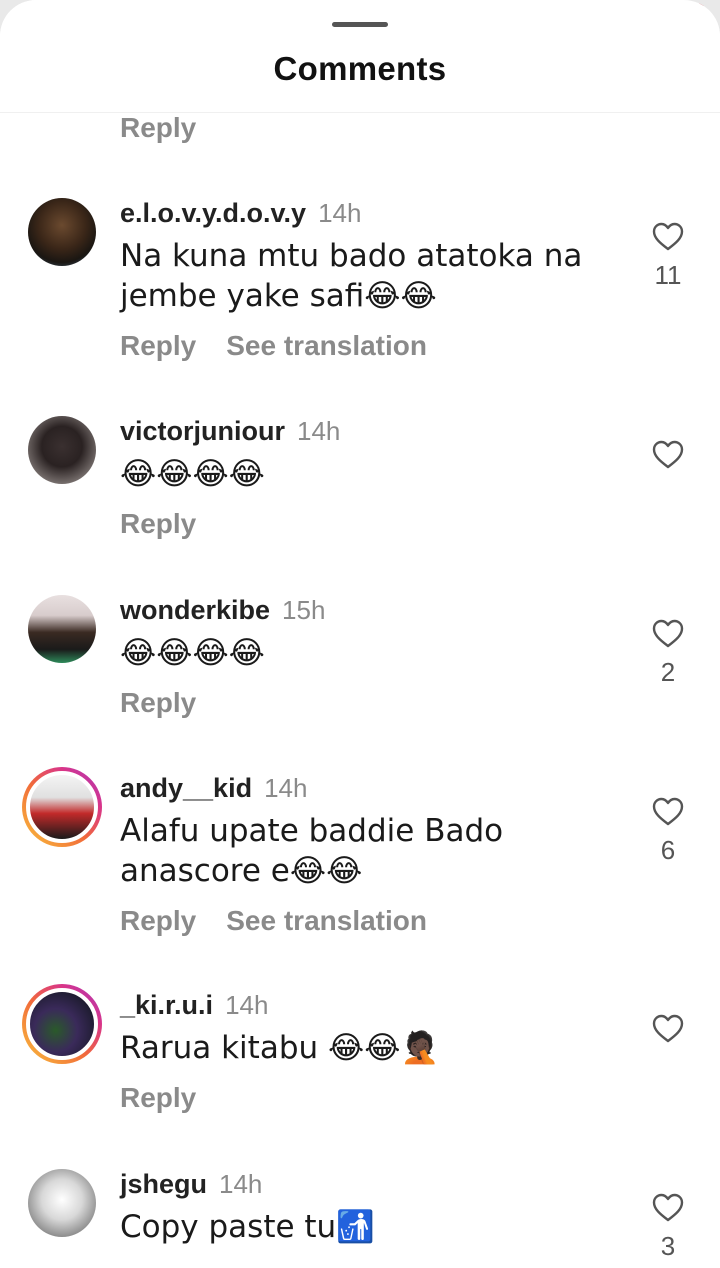  I want to click on comment-author: jshegu 14h, so click(191, 1184).